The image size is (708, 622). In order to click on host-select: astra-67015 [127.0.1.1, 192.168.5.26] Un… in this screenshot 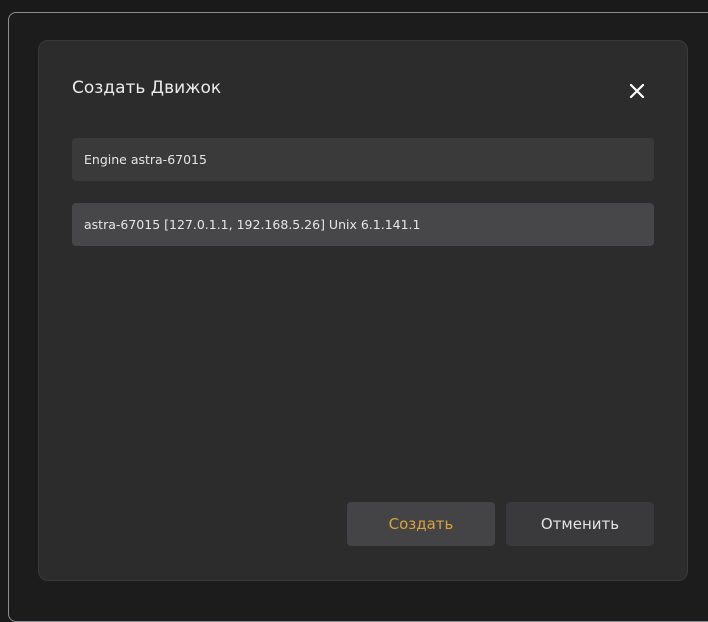, I will do `click(363, 224)`.